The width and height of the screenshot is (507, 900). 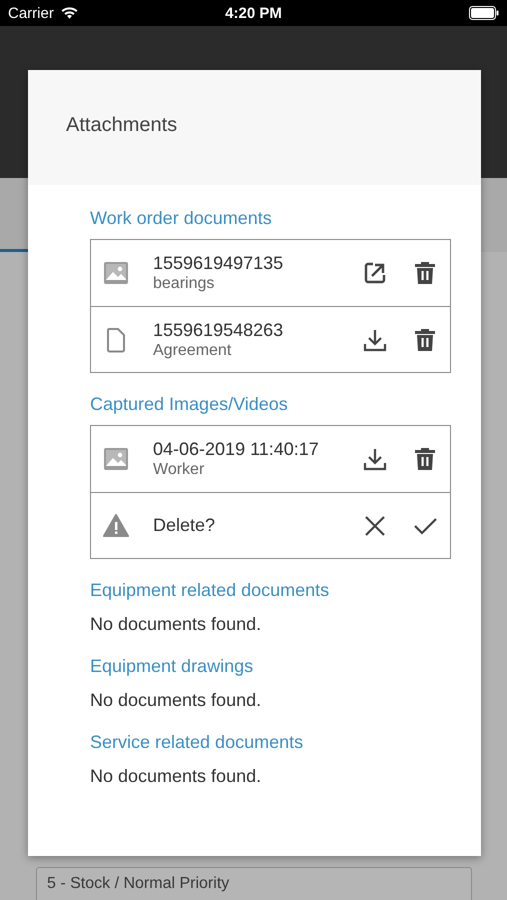 I want to click on section-heading: Service related documents, so click(x=197, y=742).